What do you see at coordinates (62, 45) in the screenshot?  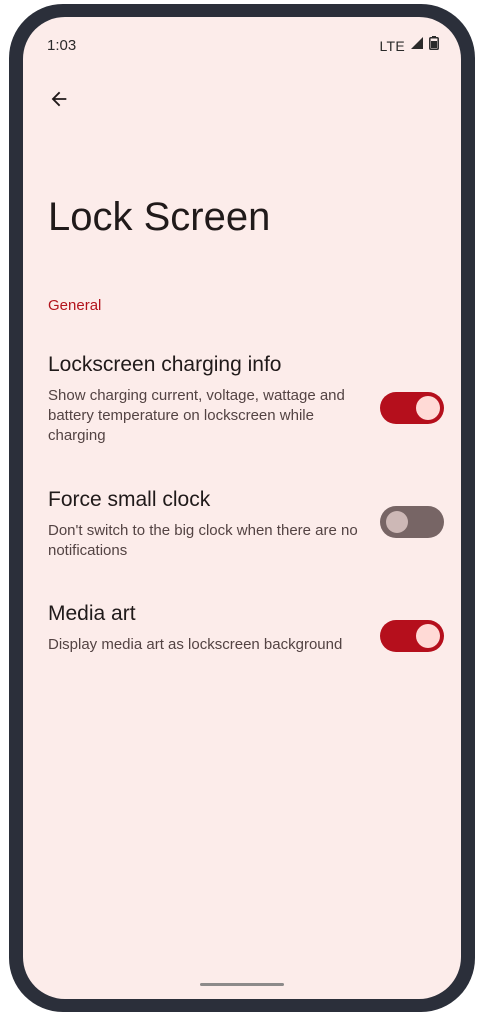 I see `status-time: 1:03` at bounding box center [62, 45].